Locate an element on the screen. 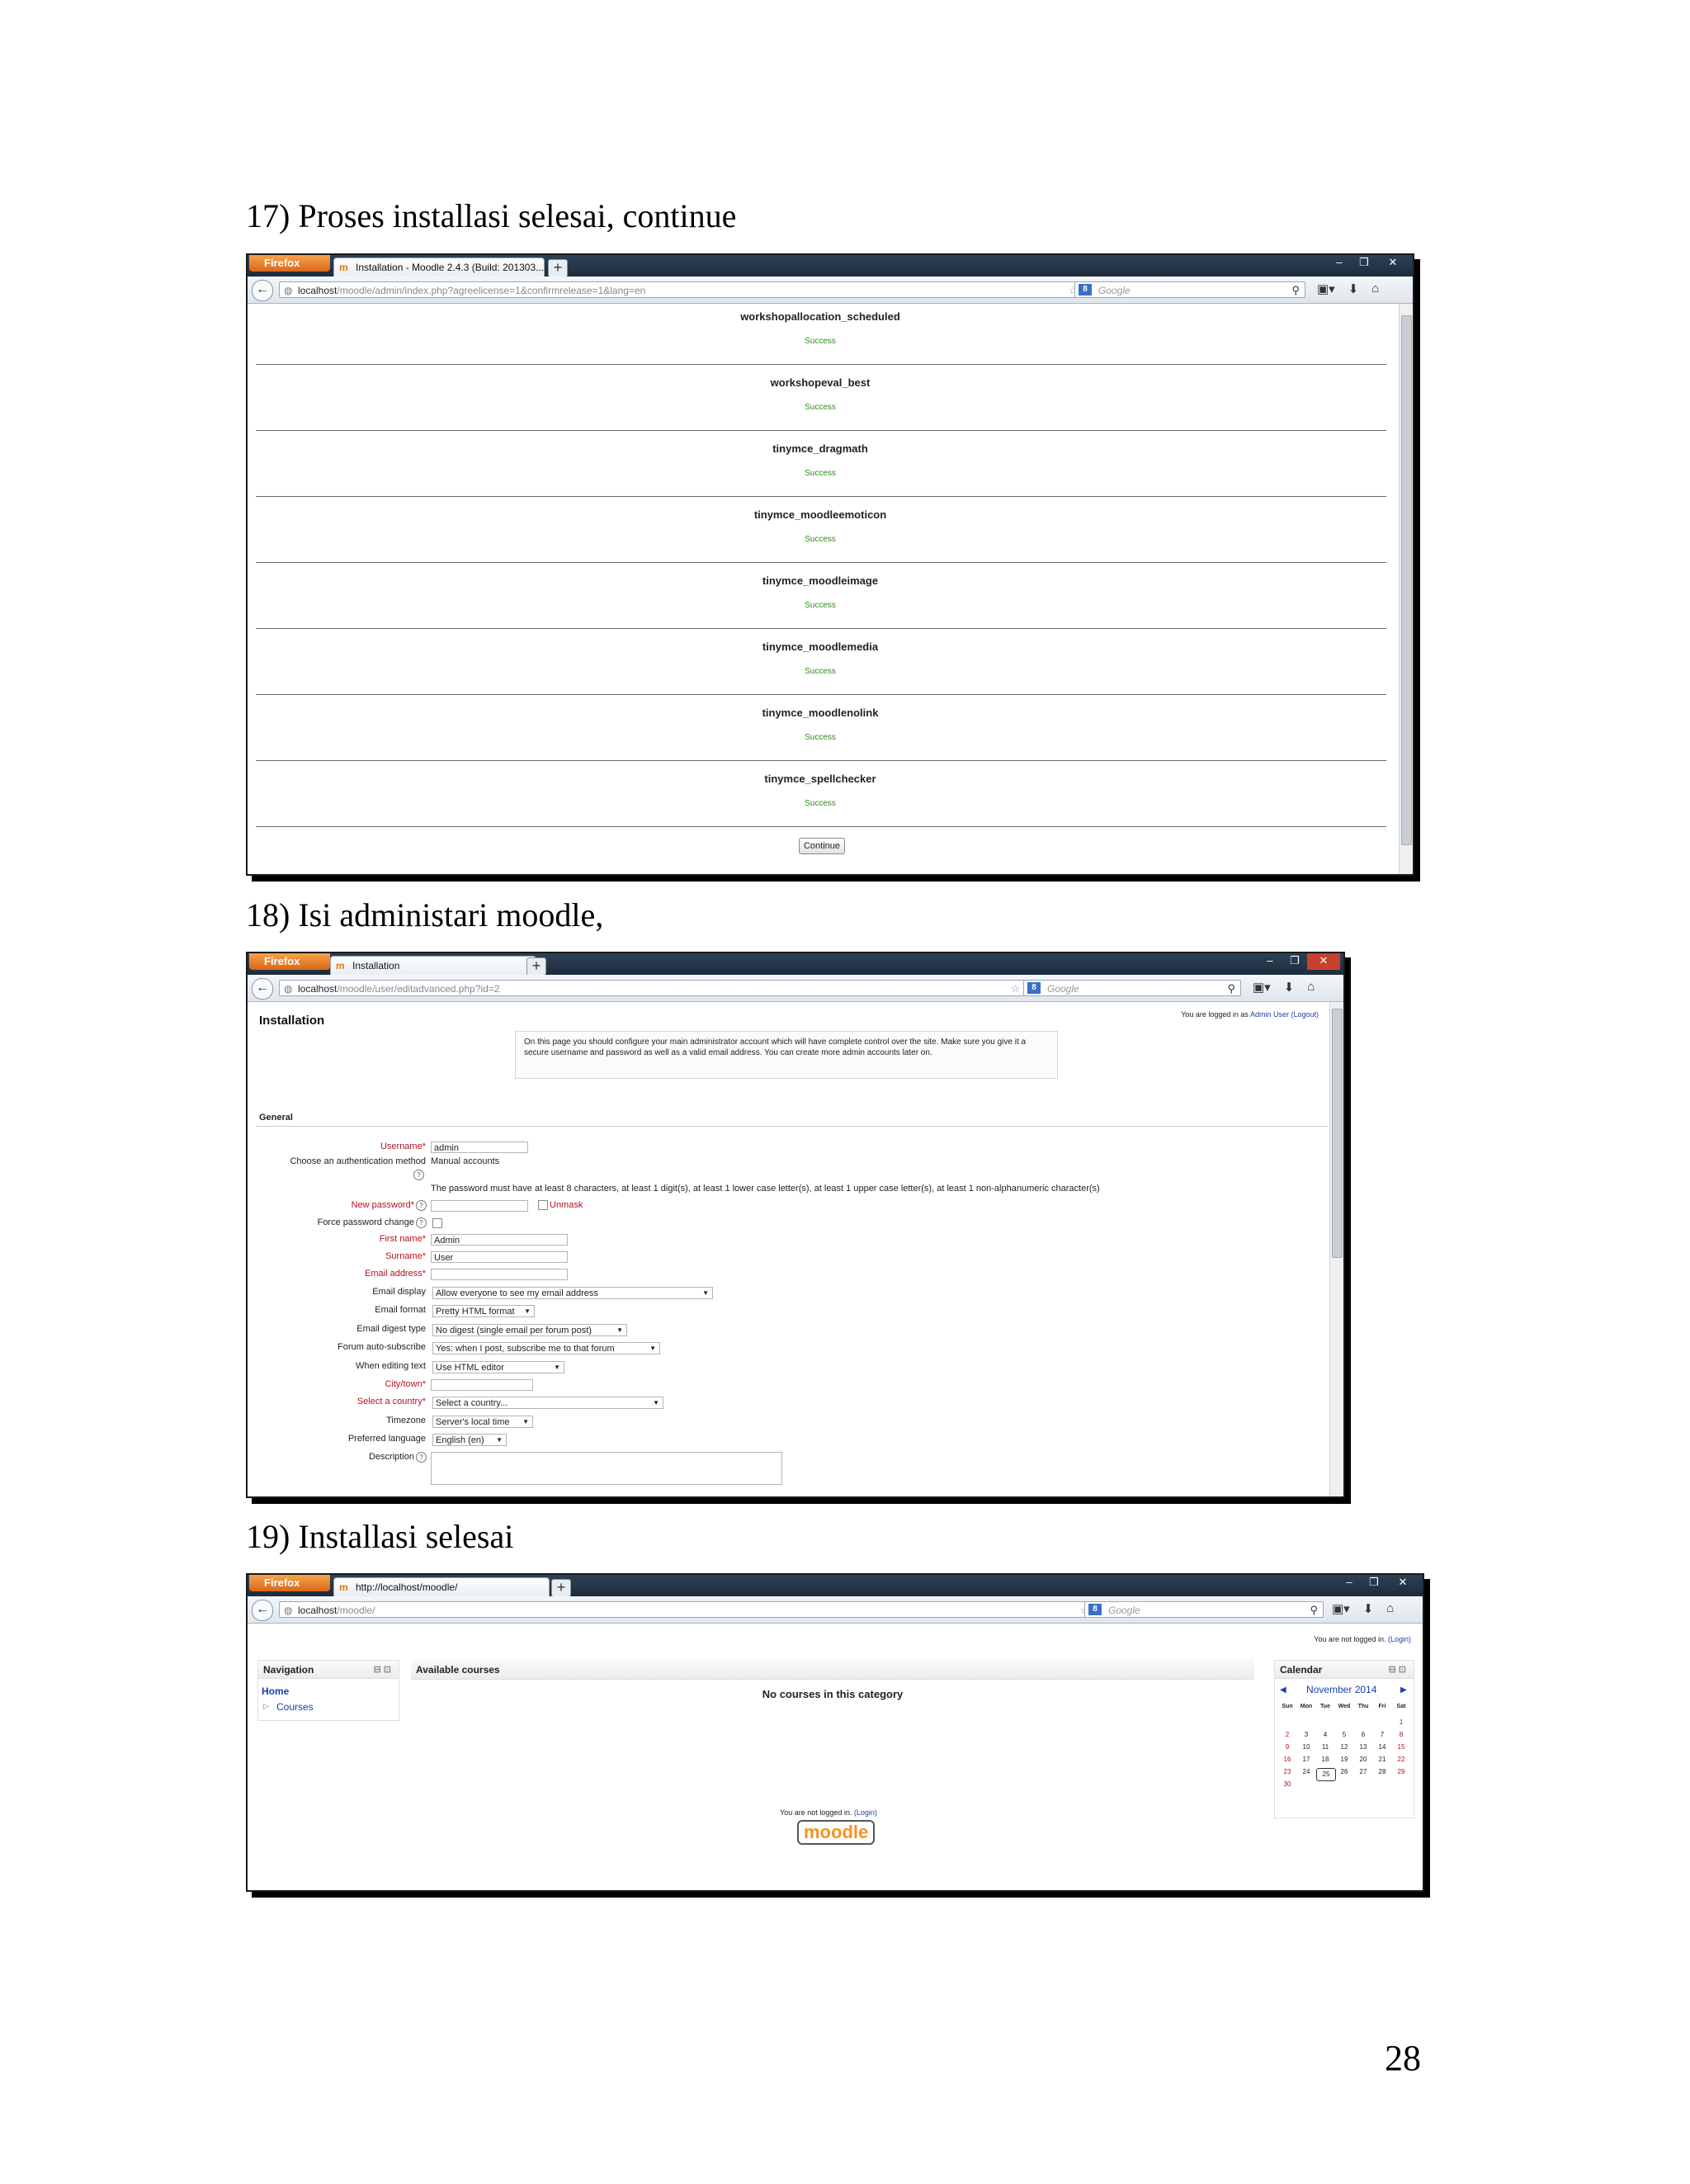  calendar-day: 11 is located at coordinates (1325, 1747).